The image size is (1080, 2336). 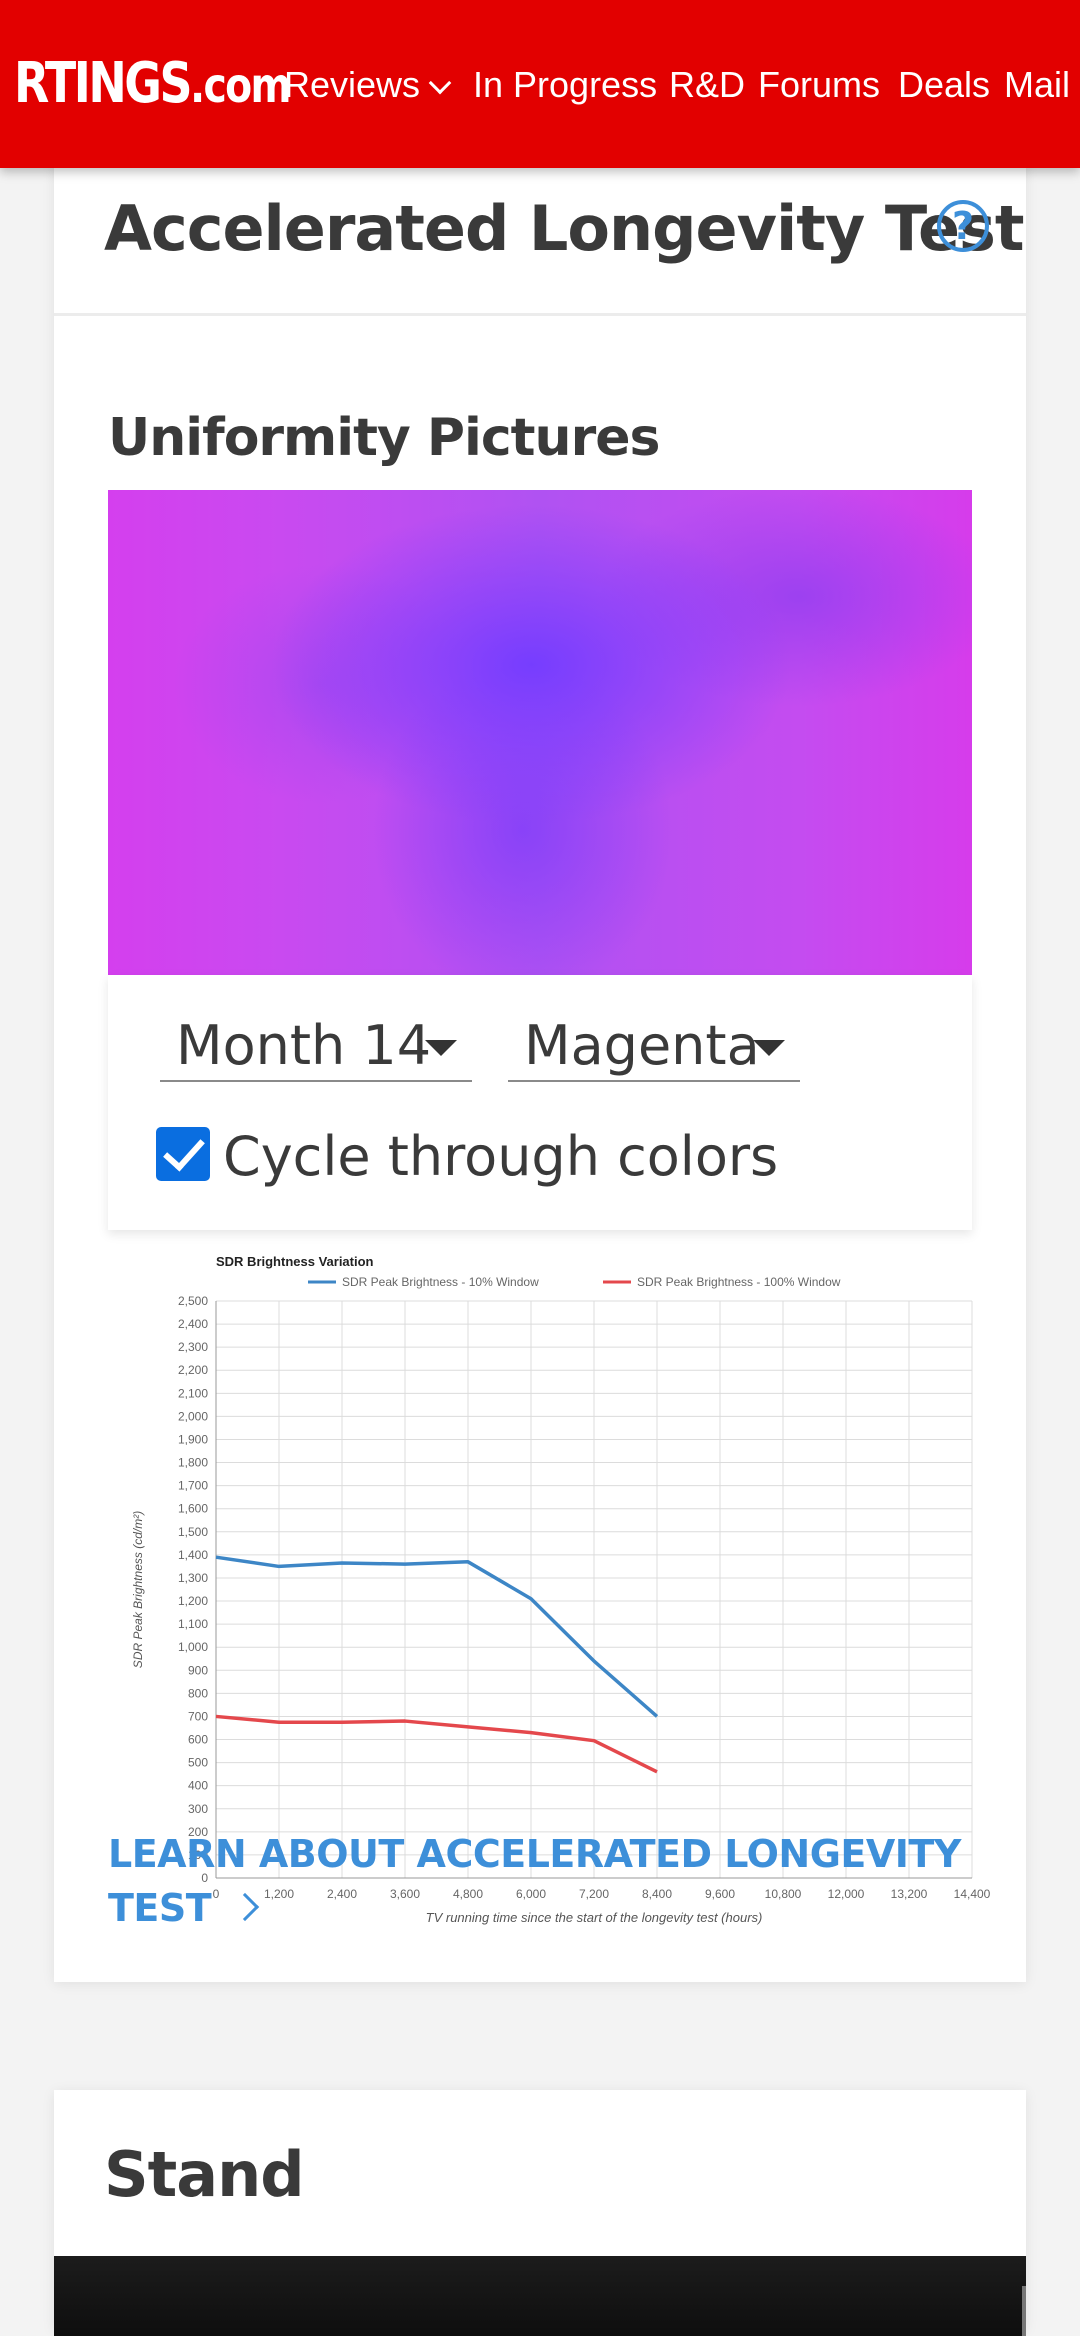 I want to click on y-tick-label: 700, so click(x=198, y=1716).